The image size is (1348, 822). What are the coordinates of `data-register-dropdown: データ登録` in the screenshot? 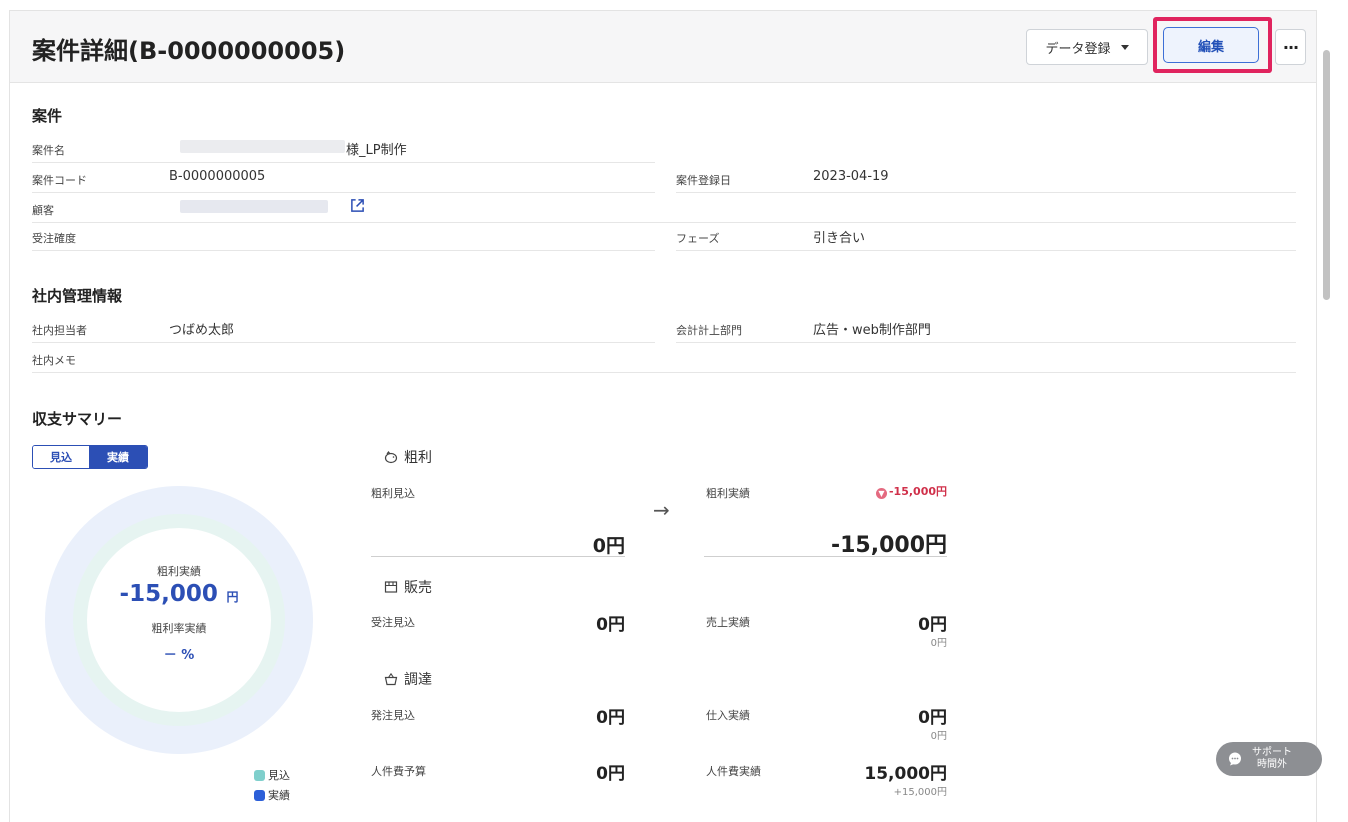 It's located at (1087, 47).